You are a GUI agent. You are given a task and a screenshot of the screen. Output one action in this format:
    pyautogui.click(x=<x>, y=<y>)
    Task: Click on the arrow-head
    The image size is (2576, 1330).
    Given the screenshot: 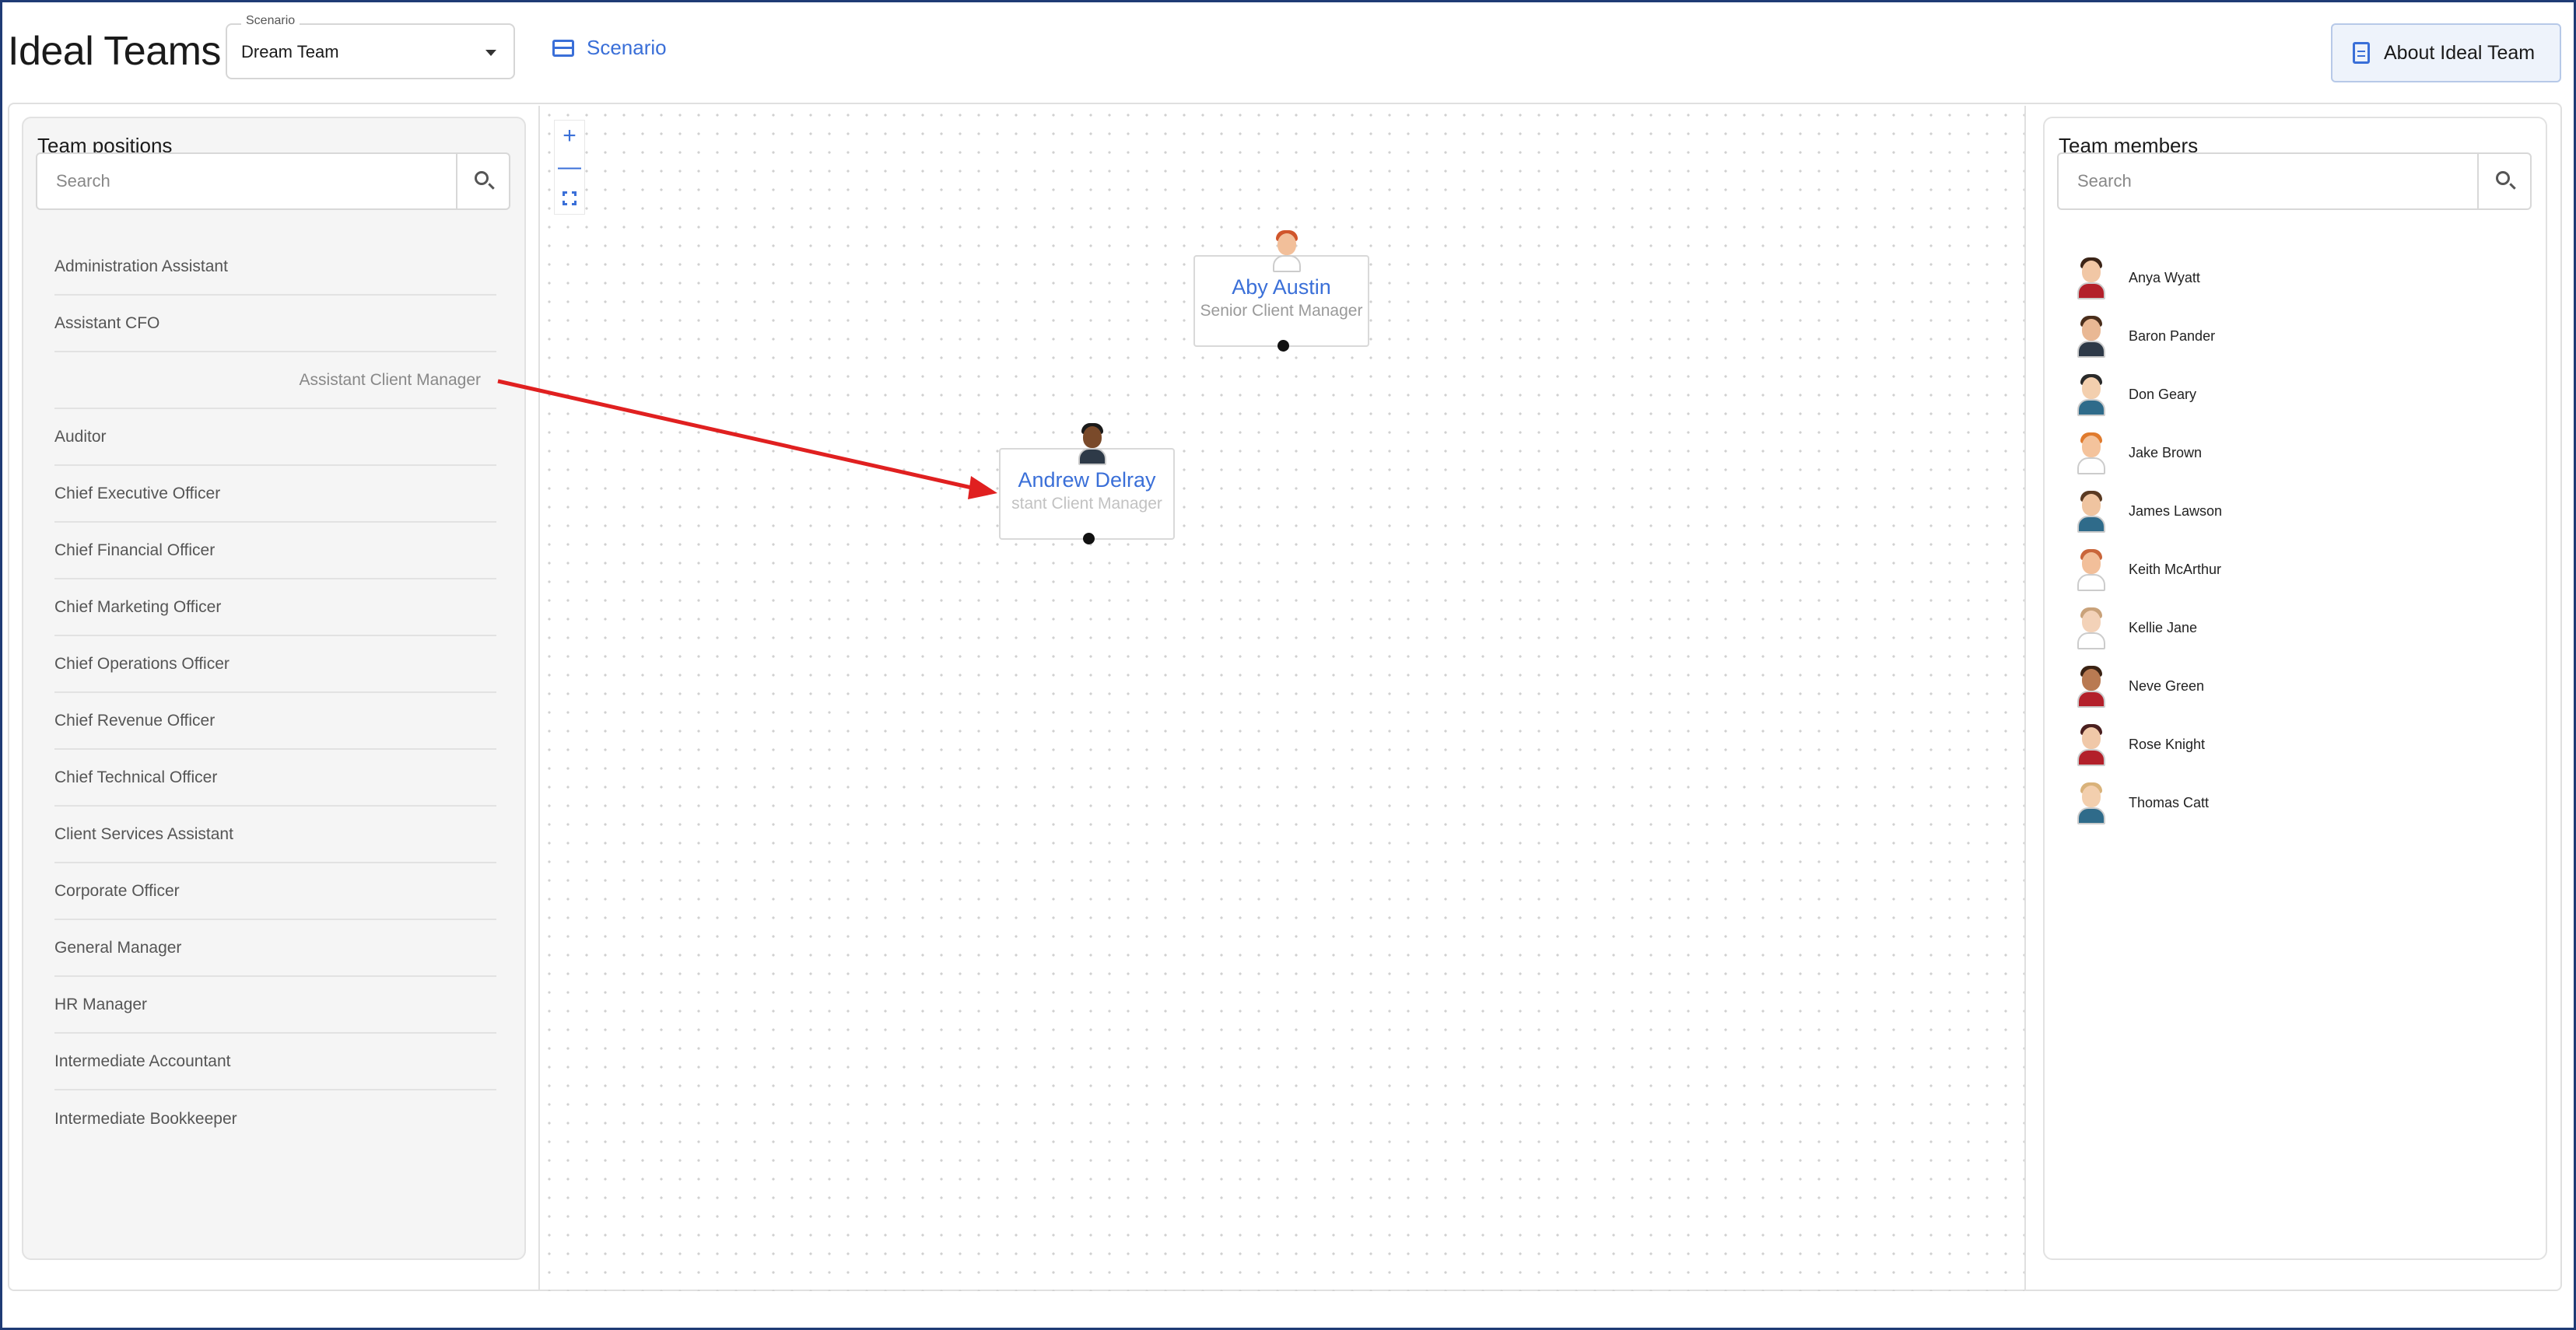 What is the action you would take?
    pyautogui.click(x=982, y=488)
    